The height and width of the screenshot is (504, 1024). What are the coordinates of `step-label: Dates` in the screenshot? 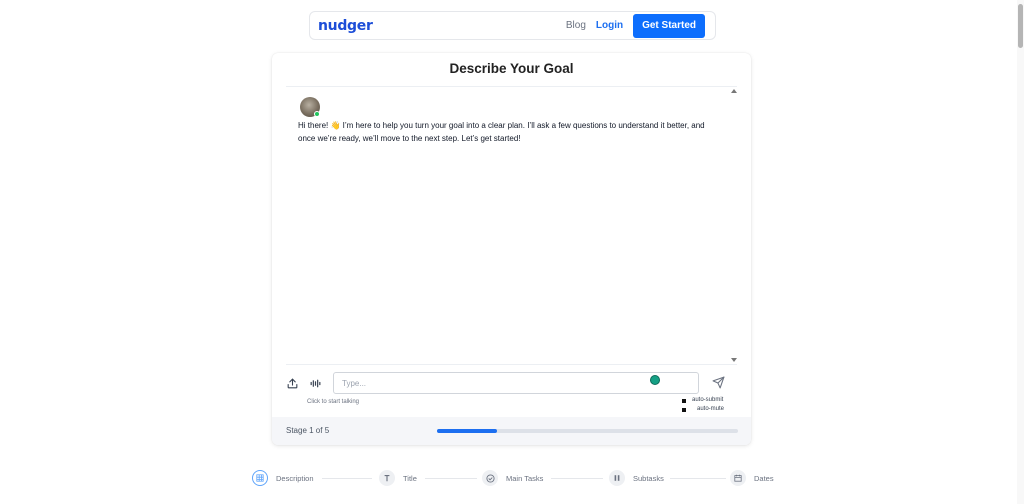 It's located at (764, 478).